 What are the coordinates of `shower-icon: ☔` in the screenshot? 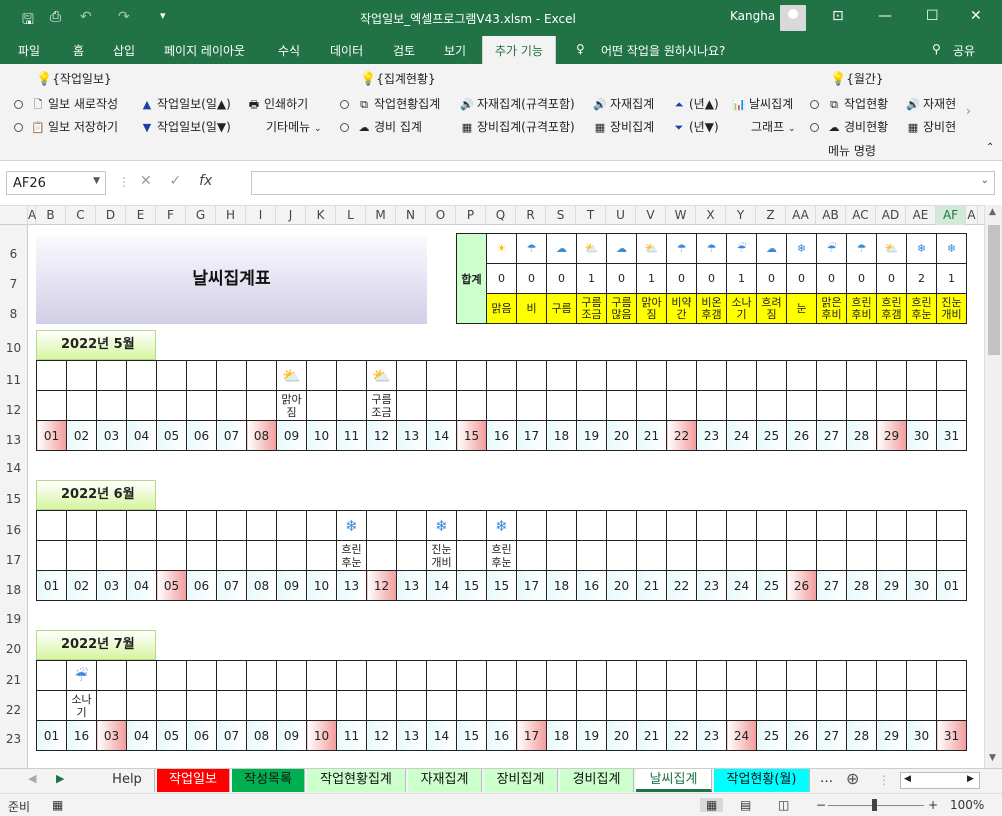 It's located at (81, 675).